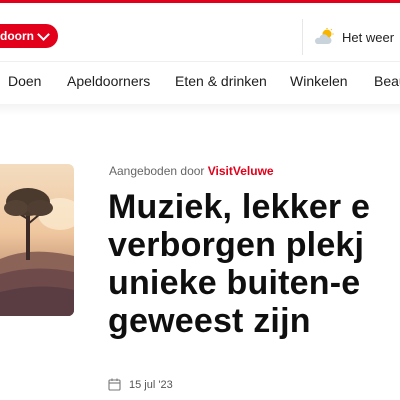  Describe the element at coordinates (43, 34) in the screenshot. I see `chevron-down-icon` at that location.